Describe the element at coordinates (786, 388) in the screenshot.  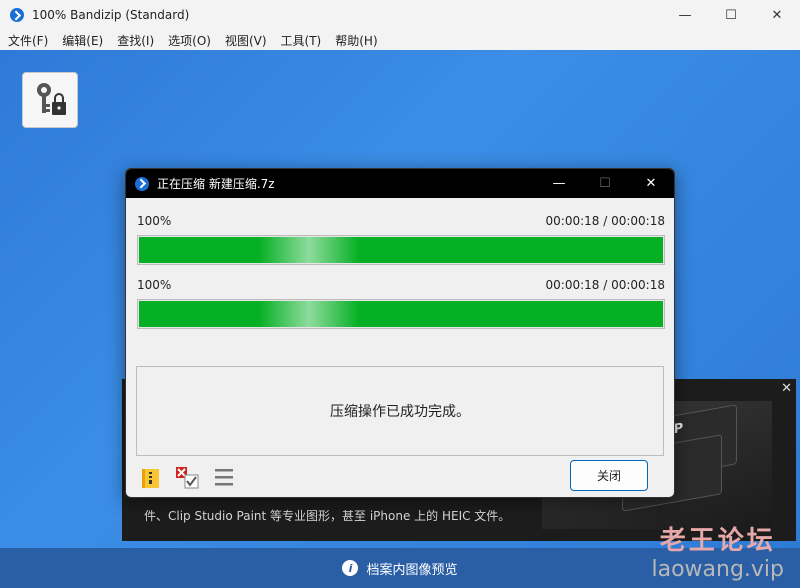
I see `ad-close-icon: ✕` at that location.